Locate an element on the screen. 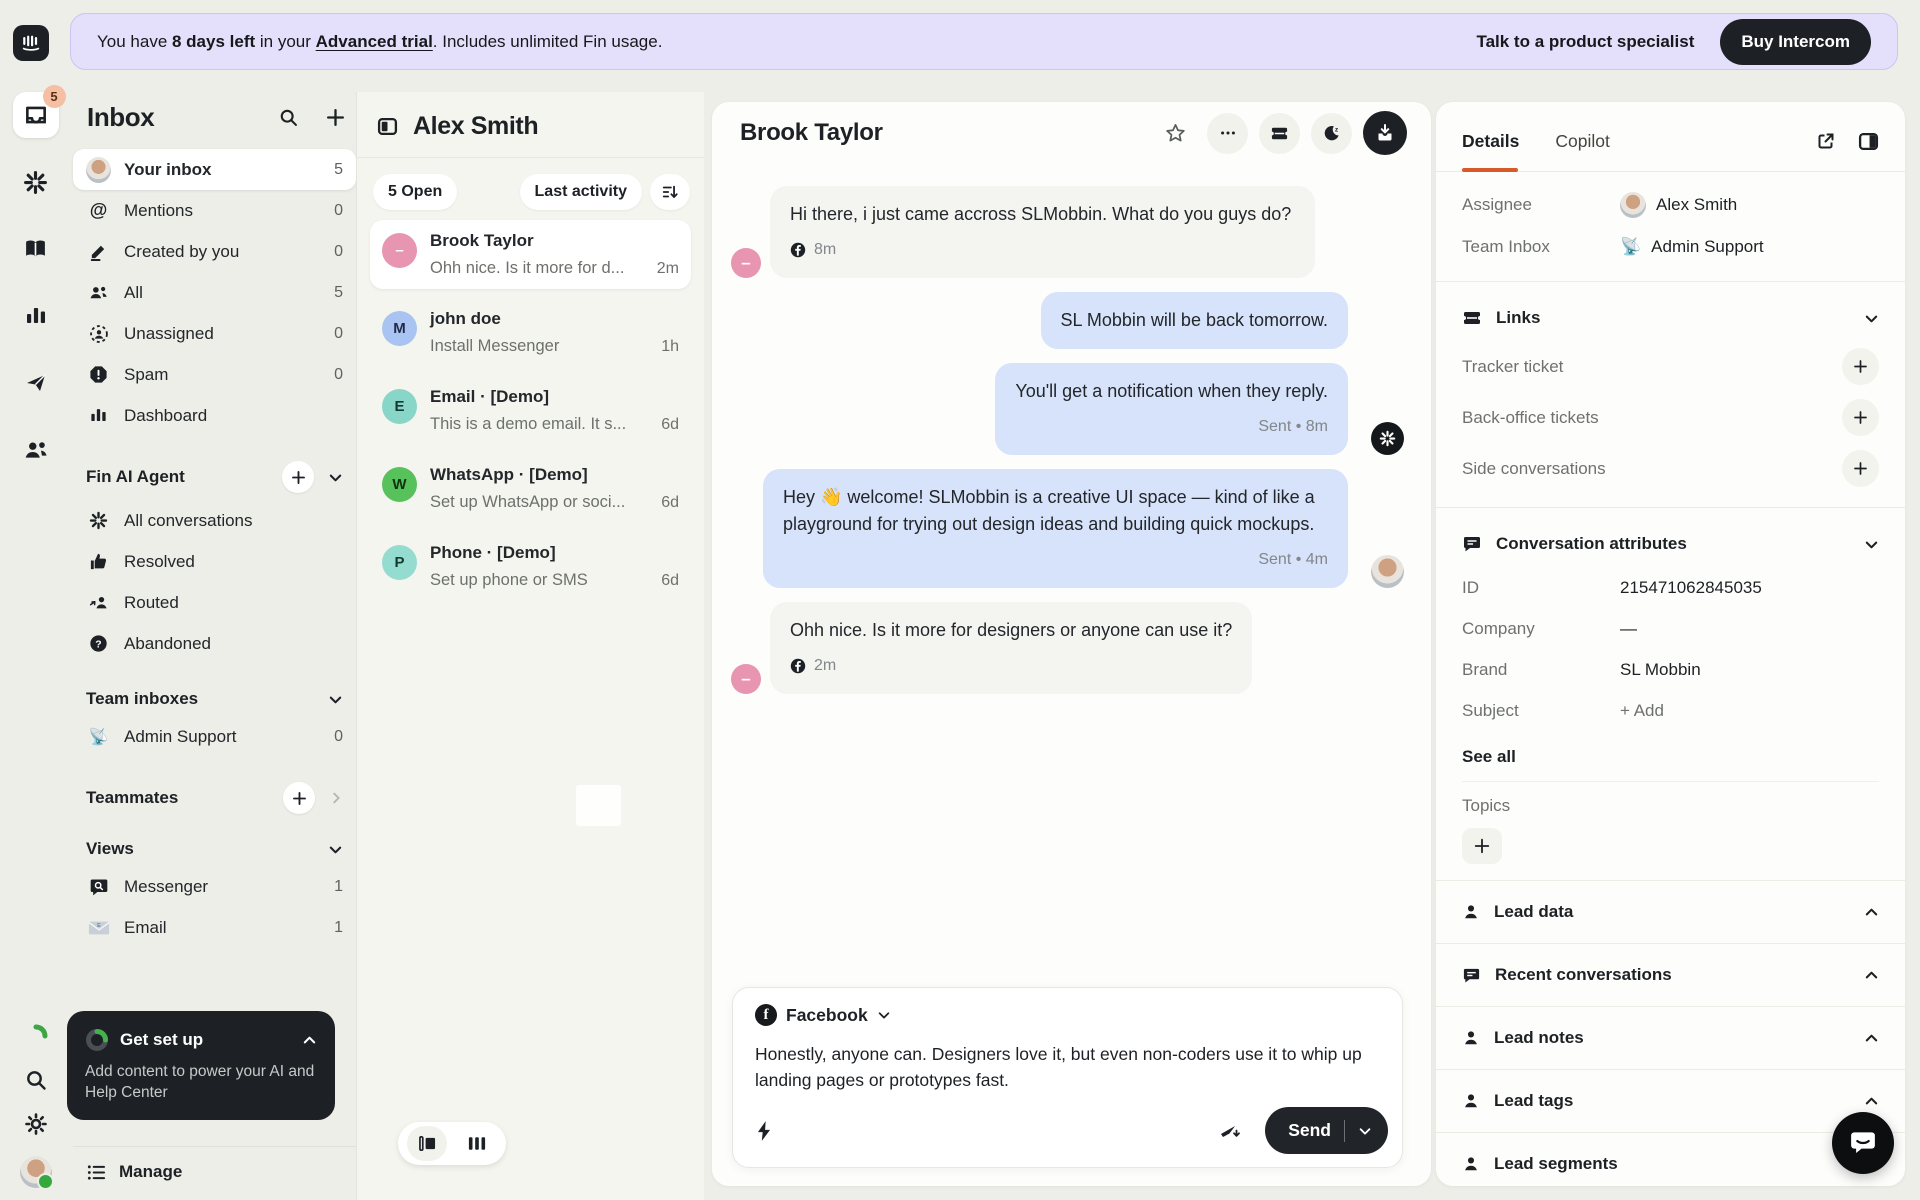 The height and width of the screenshot is (1200, 1920). assignee-value: Alex Smith is located at coordinates (1678, 205).